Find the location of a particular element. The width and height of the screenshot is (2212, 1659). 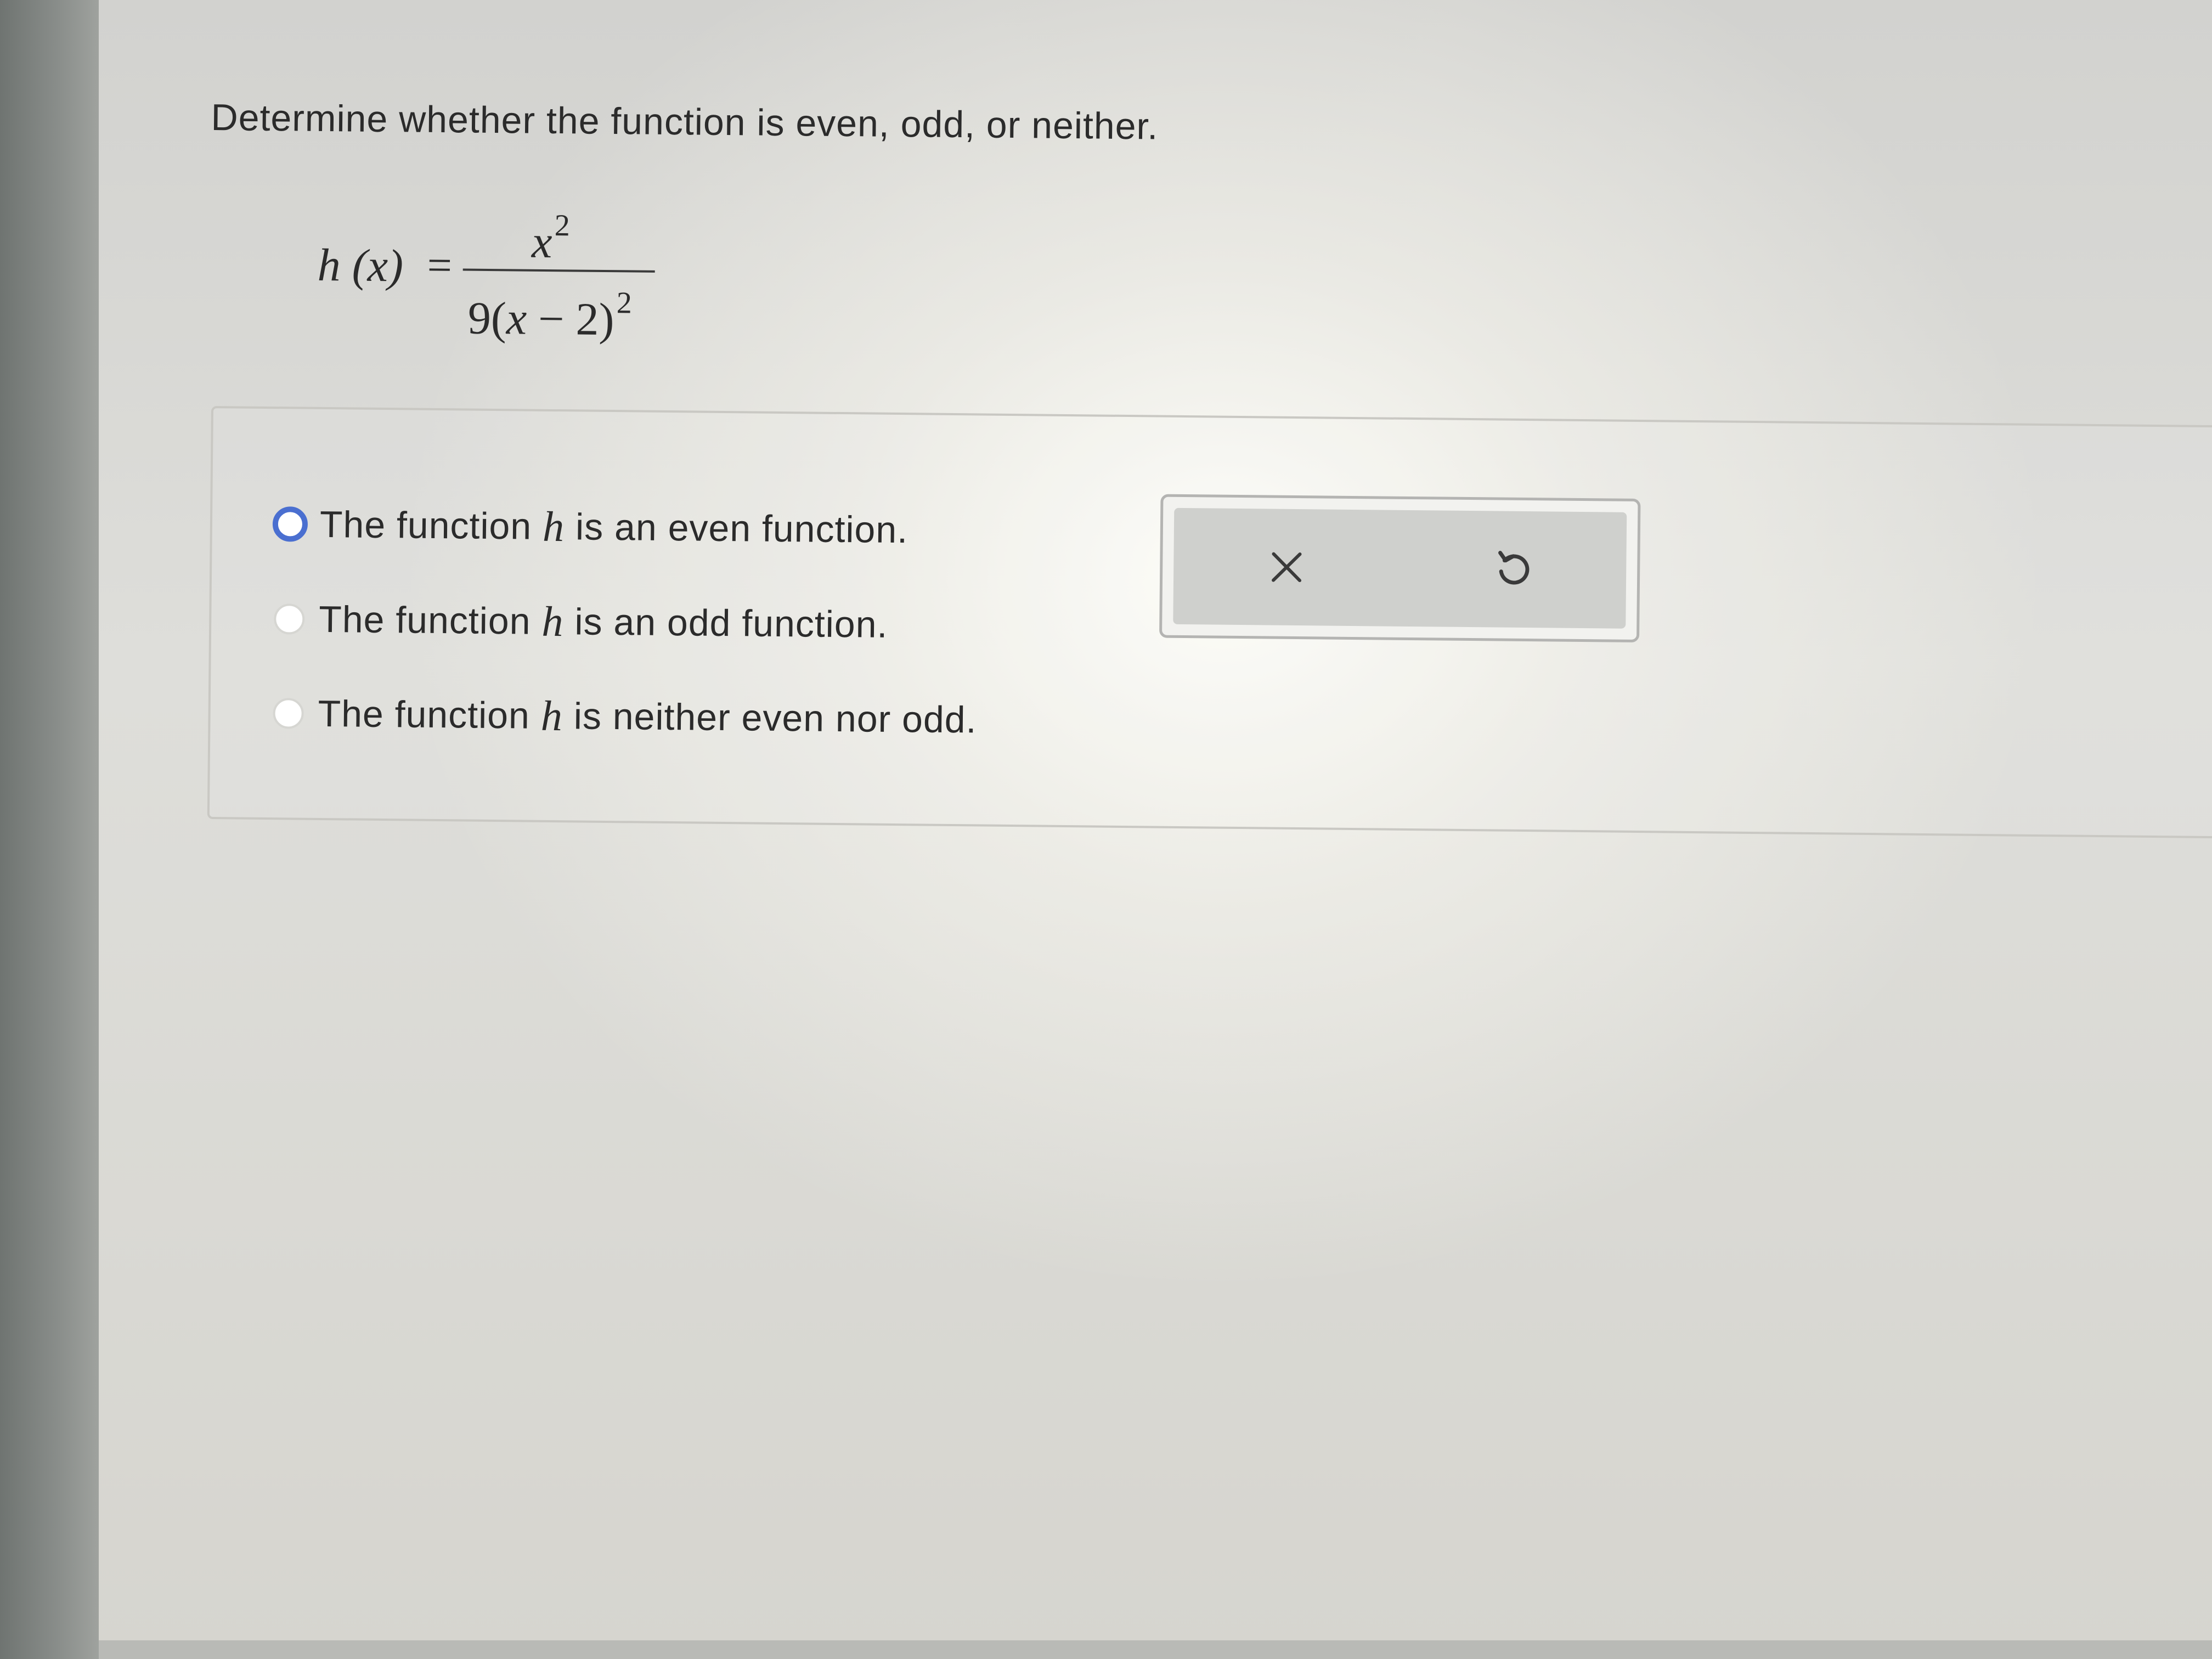

fraction-bar is located at coordinates (558, 270).